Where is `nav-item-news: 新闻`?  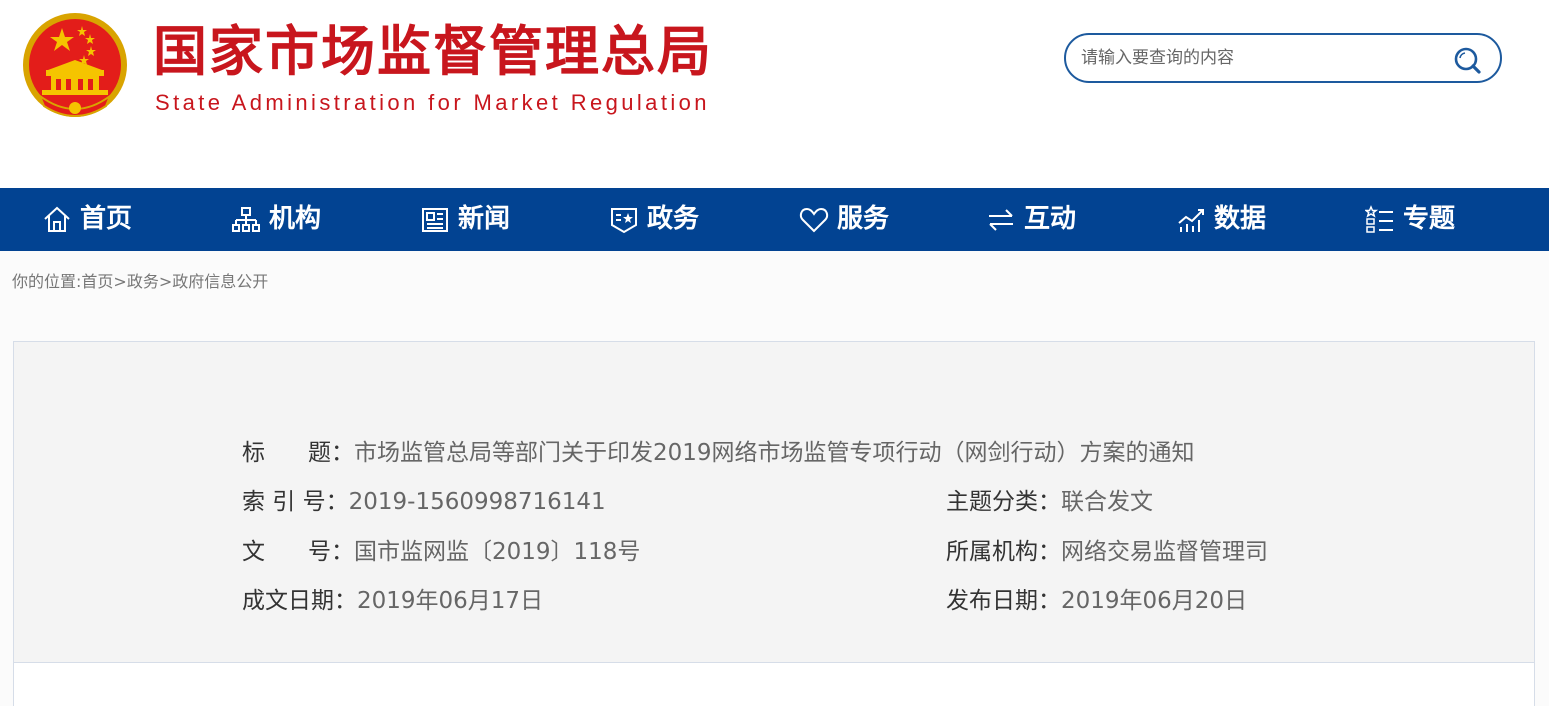
nav-item-news: 新闻 is located at coordinates (465, 219).